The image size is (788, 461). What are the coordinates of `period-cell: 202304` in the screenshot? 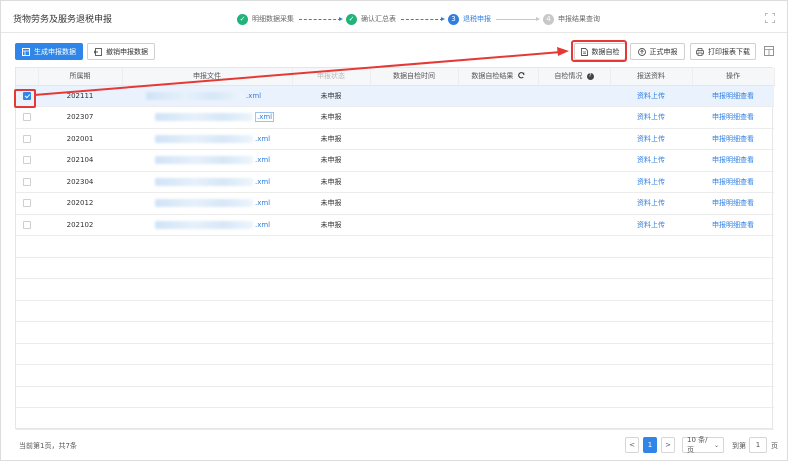 It's located at (80, 182).